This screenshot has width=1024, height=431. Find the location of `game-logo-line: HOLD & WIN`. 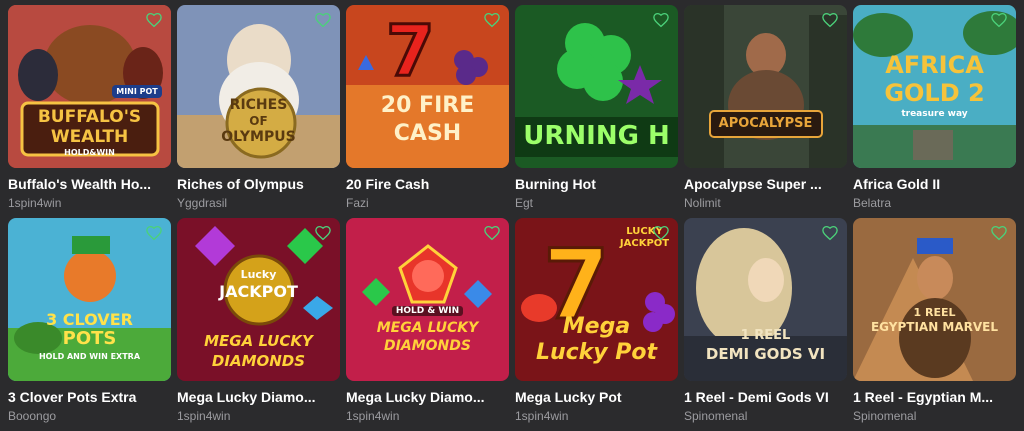

game-logo-line: HOLD & WIN is located at coordinates (427, 311).